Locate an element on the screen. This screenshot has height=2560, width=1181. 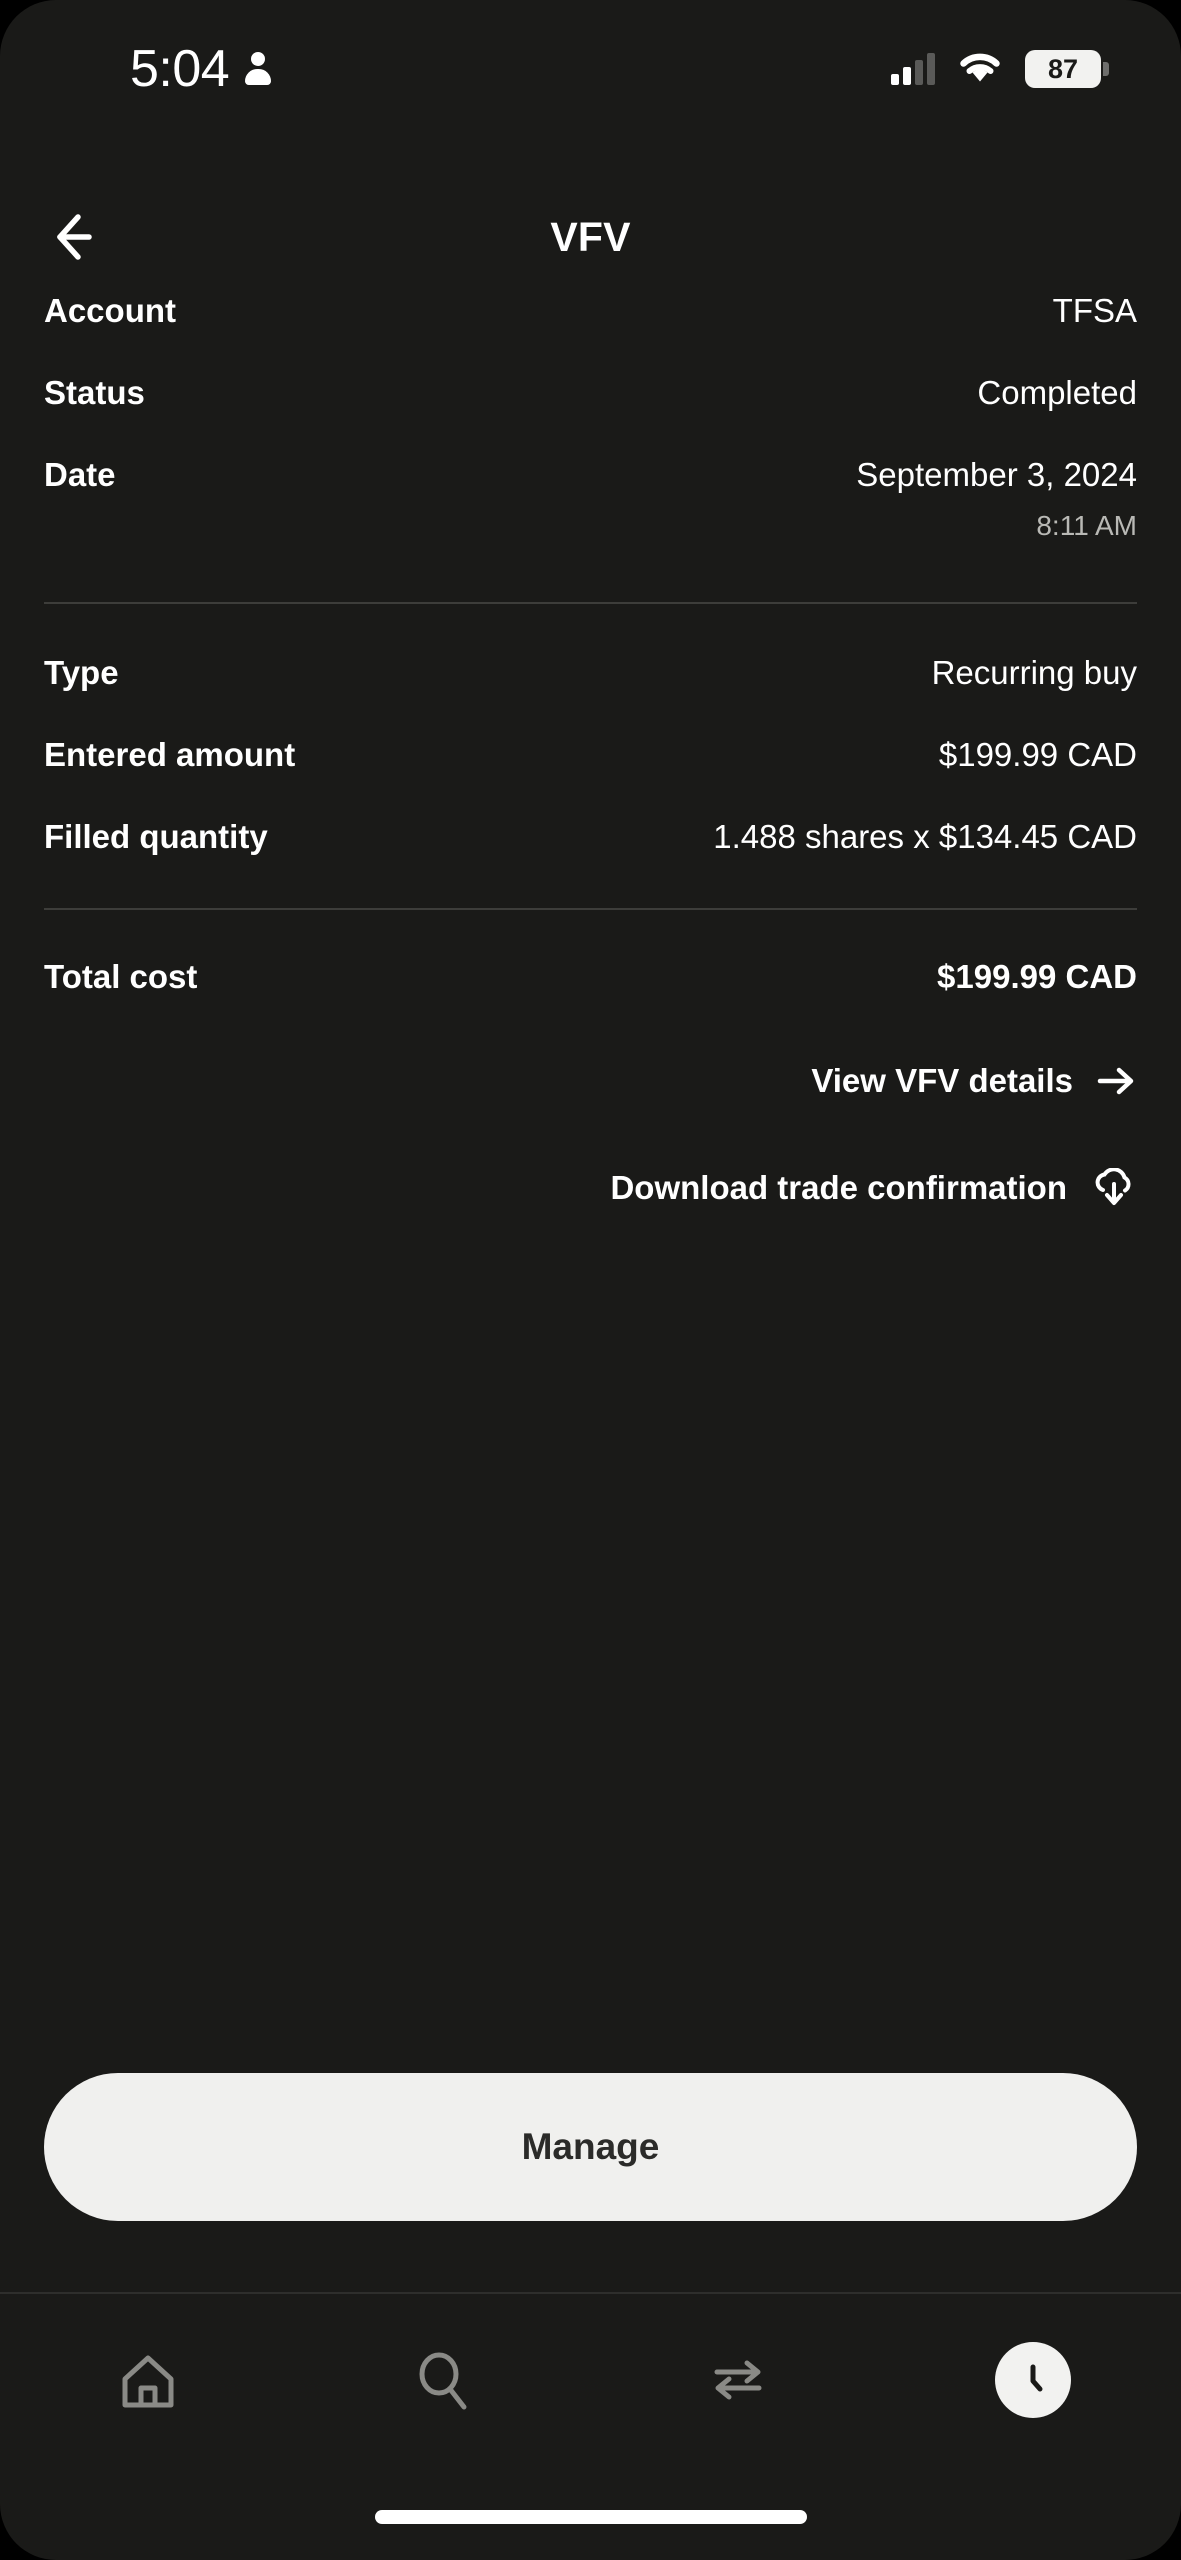
home-indicator is located at coordinates (590, 2517).